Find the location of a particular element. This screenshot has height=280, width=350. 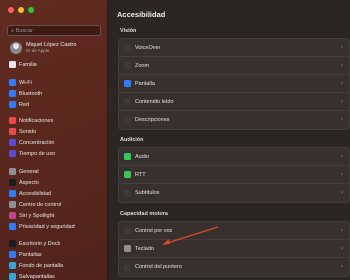

account-subtitle: ID de Apple is located at coordinates (38, 50).